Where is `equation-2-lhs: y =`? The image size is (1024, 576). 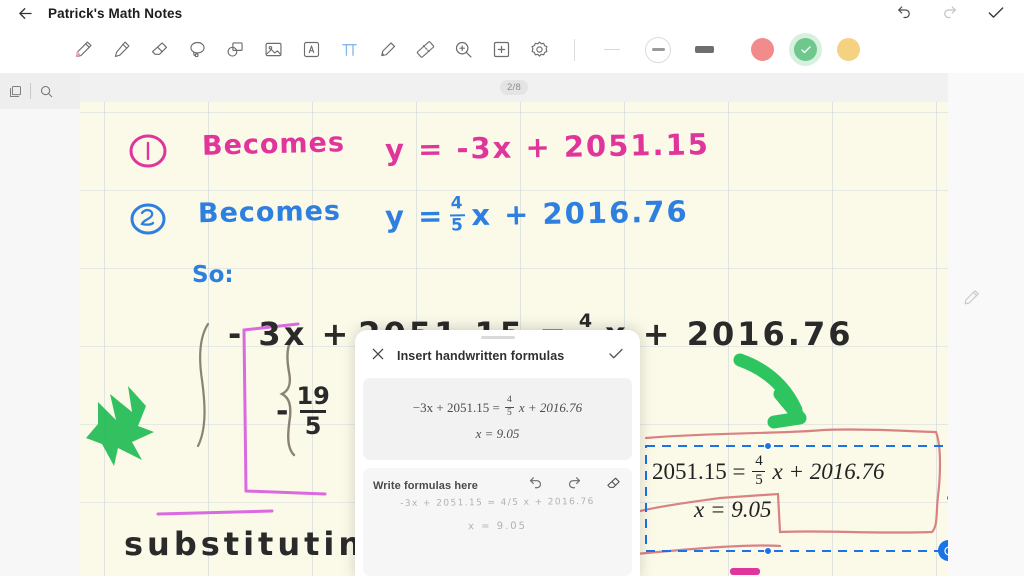
equation-2-lhs: y = is located at coordinates (414, 216).